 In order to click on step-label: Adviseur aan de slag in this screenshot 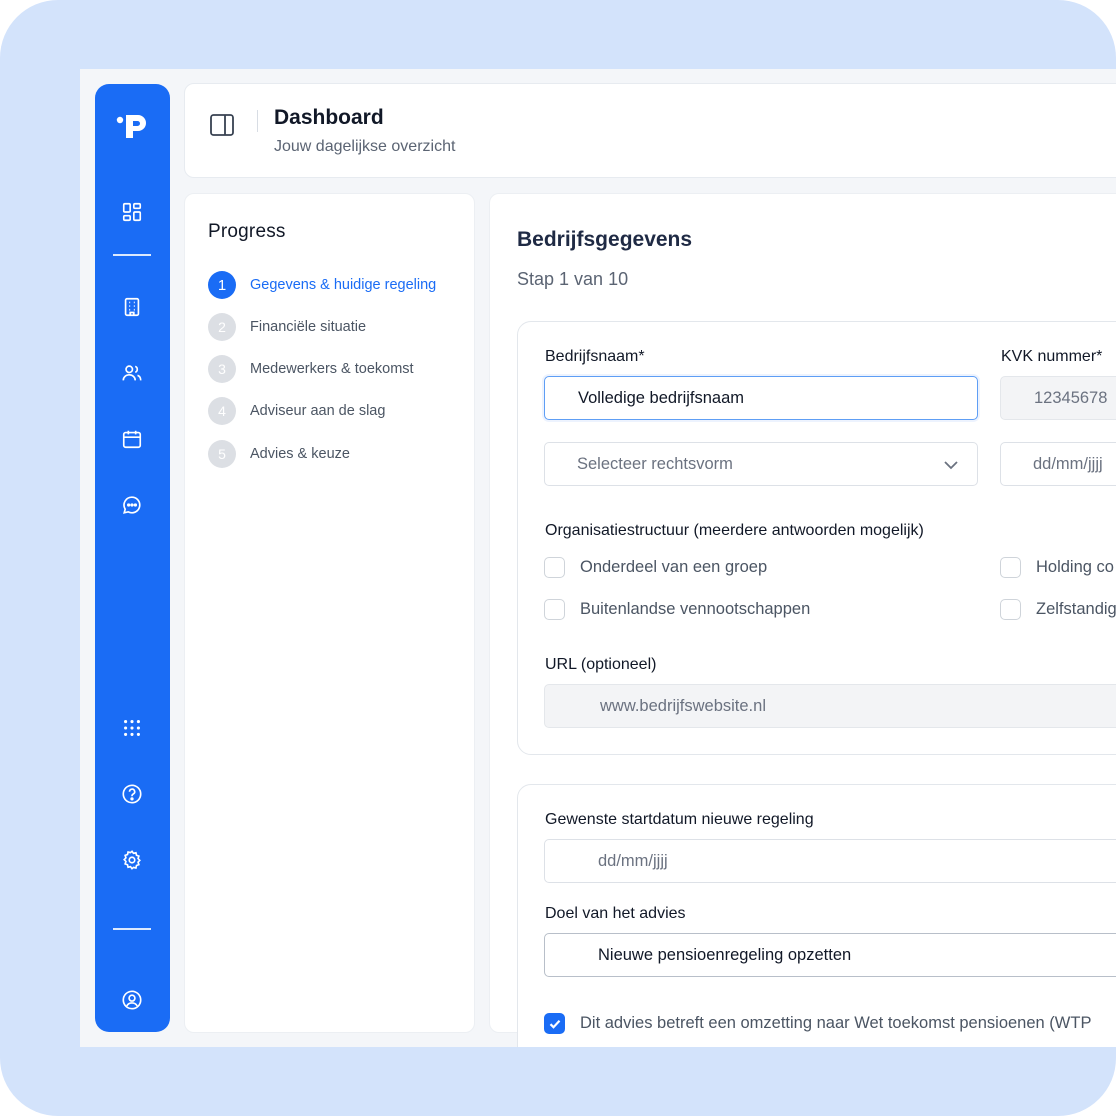, I will do `click(318, 411)`.